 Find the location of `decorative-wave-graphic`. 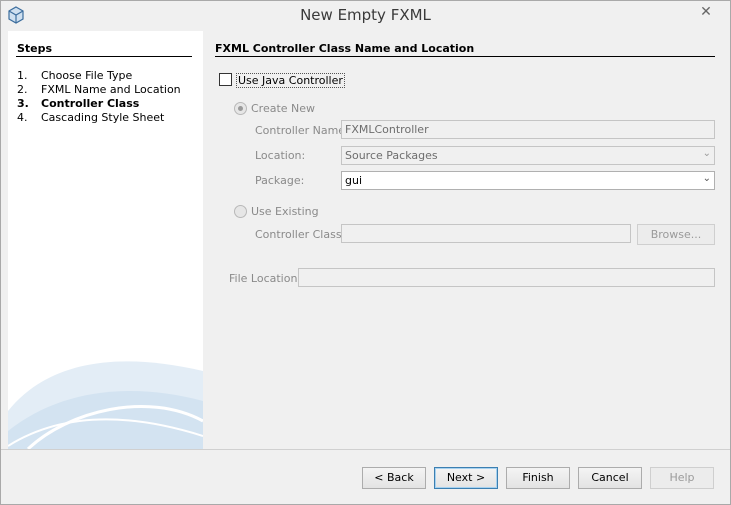

decorative-wave-graphic is located at coordinates (105, 405).